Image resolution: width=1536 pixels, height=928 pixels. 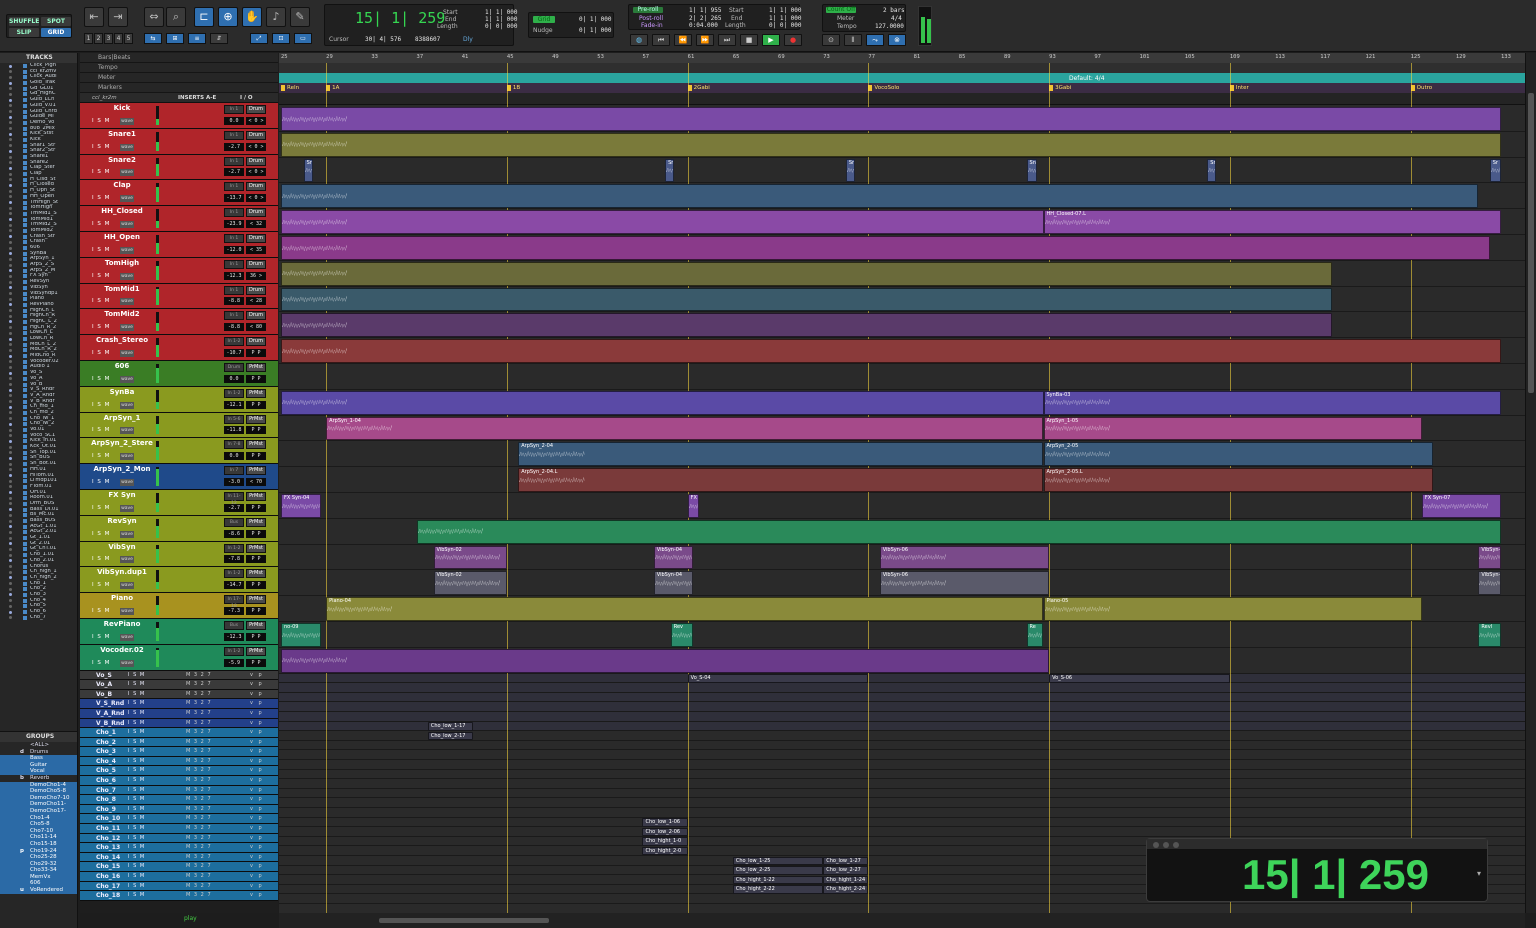 What do you see at coordinates (639, 40) in the screenshot?
I see `online-icon: ◍` at bounding box center [639, 40].